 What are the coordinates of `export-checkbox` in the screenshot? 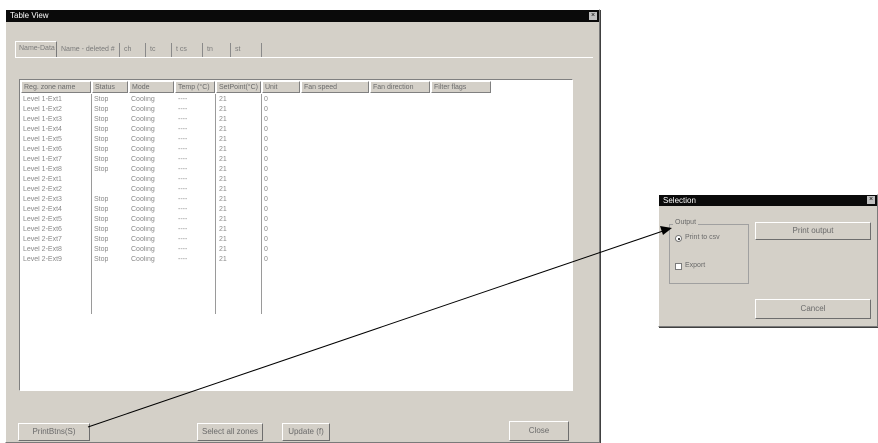 It's located at (678, 266).